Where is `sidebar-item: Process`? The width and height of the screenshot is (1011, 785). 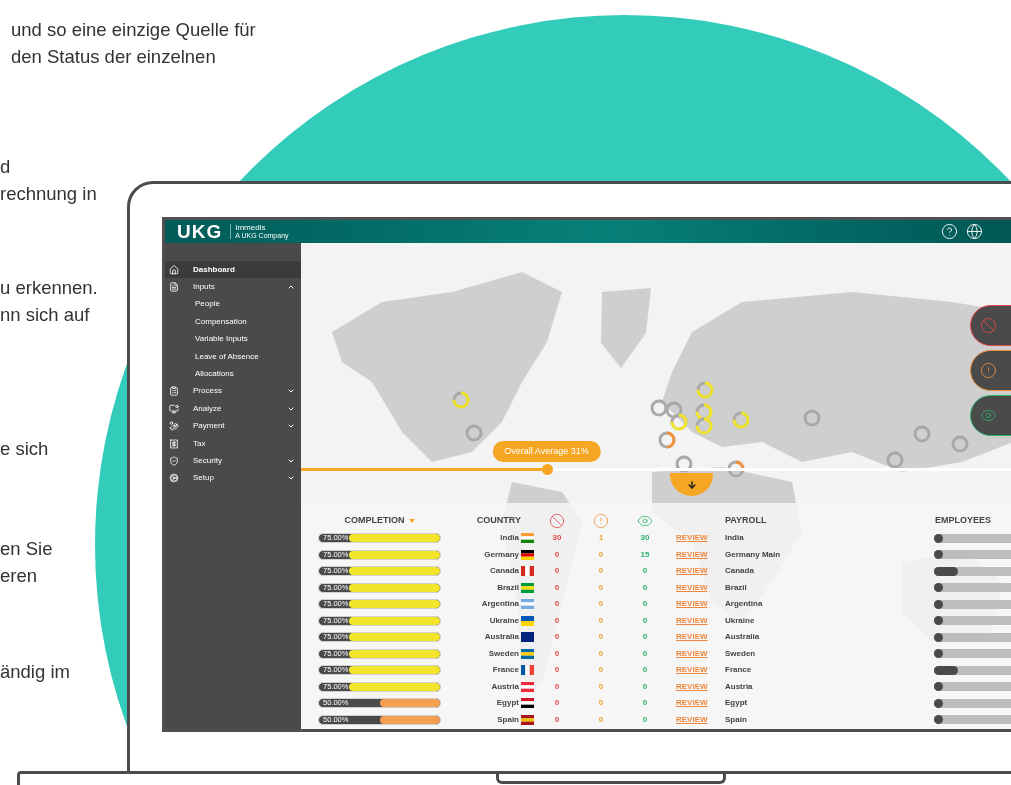
sidebar-item: Process is located at coordinates (233, 391).